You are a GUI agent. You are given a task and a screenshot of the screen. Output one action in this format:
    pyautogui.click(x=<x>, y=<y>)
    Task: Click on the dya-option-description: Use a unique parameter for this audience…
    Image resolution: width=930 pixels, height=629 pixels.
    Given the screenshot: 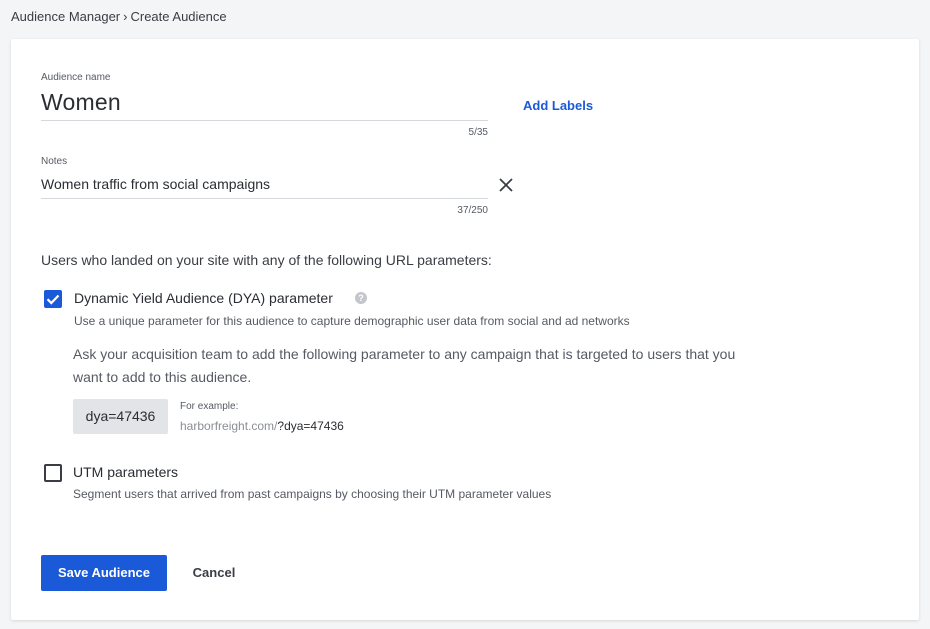 What is the action you would take?
    pyautogui.click(x=352, y=321)
    